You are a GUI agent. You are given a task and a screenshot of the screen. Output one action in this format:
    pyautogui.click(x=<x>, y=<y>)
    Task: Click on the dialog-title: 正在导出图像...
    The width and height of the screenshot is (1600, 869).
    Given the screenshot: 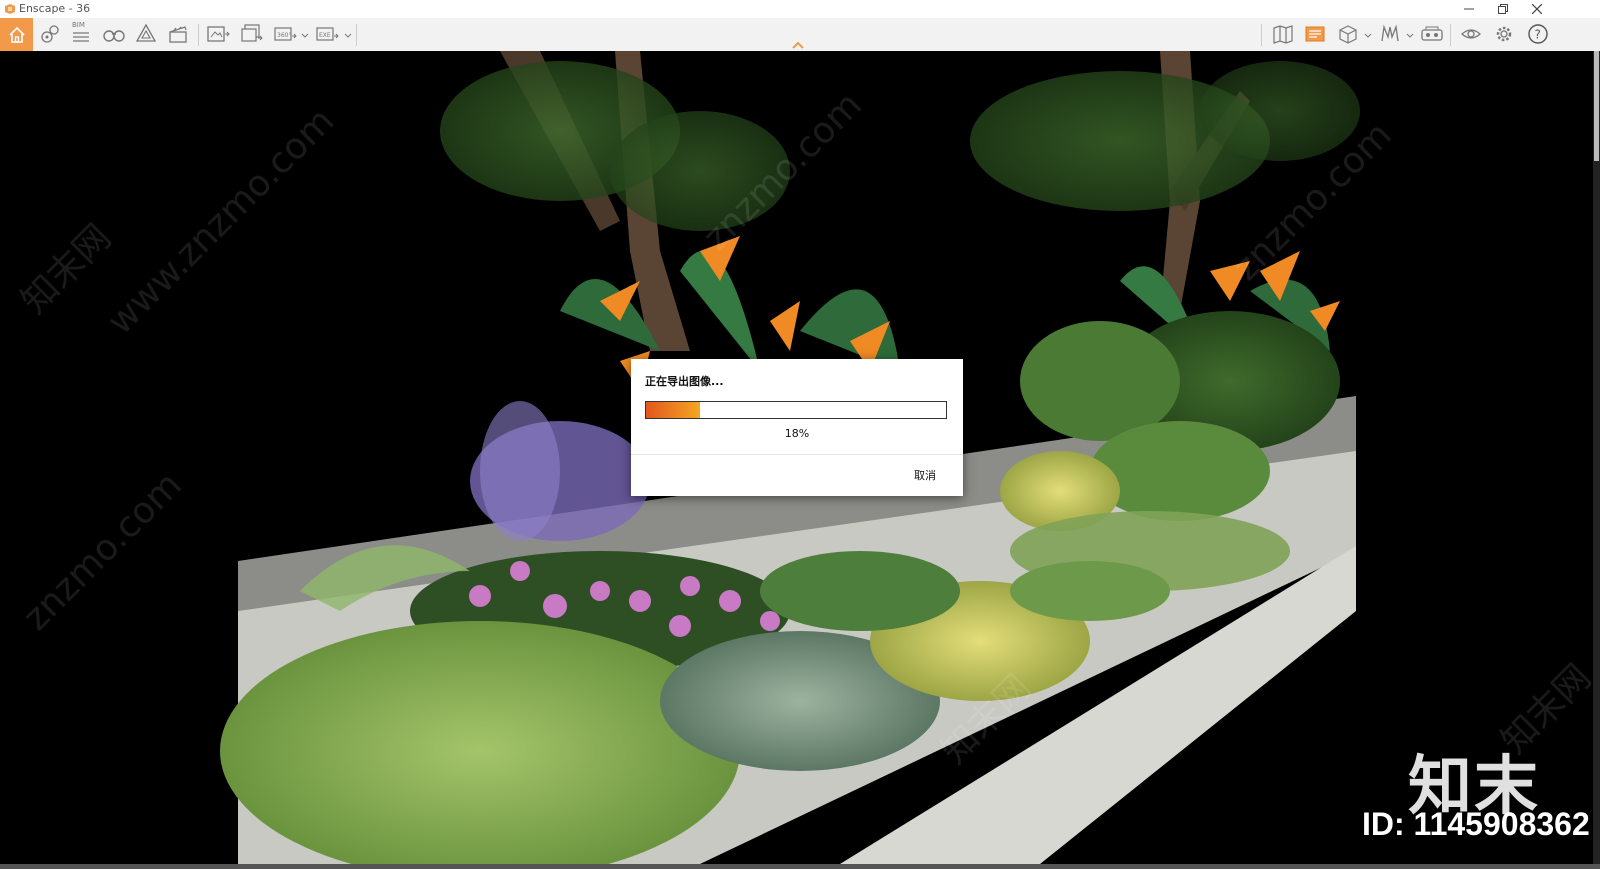 What is the action you would take?
    pyautogui.click(x=684, y=381)
    